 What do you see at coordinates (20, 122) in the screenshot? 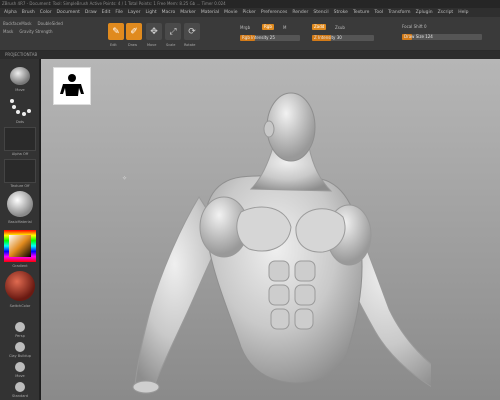
I see `stroke-label: Dots` at bounding box center [20, 122].